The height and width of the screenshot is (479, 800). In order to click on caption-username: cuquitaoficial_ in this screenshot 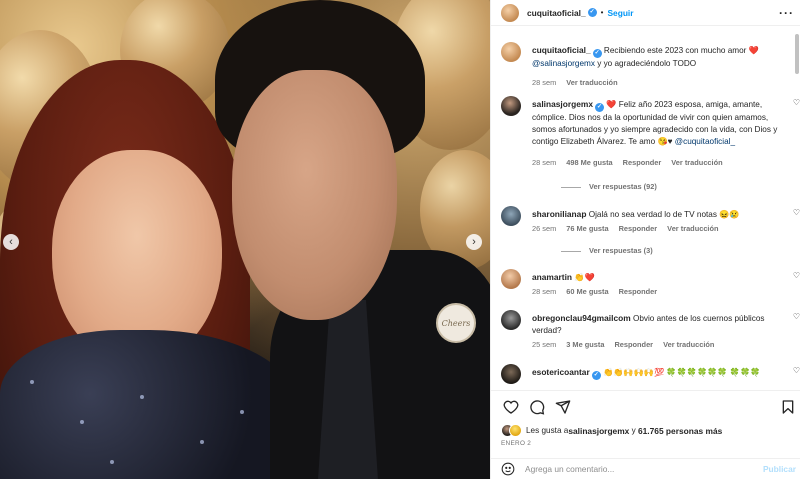, I will do `click(561, 50)`.